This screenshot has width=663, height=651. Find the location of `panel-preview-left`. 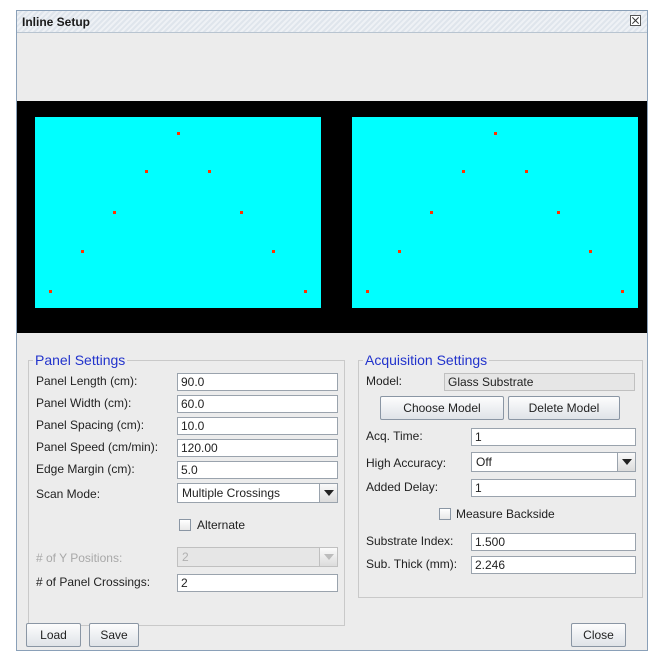

panel-preview-left is located at coordinates (178, 212).